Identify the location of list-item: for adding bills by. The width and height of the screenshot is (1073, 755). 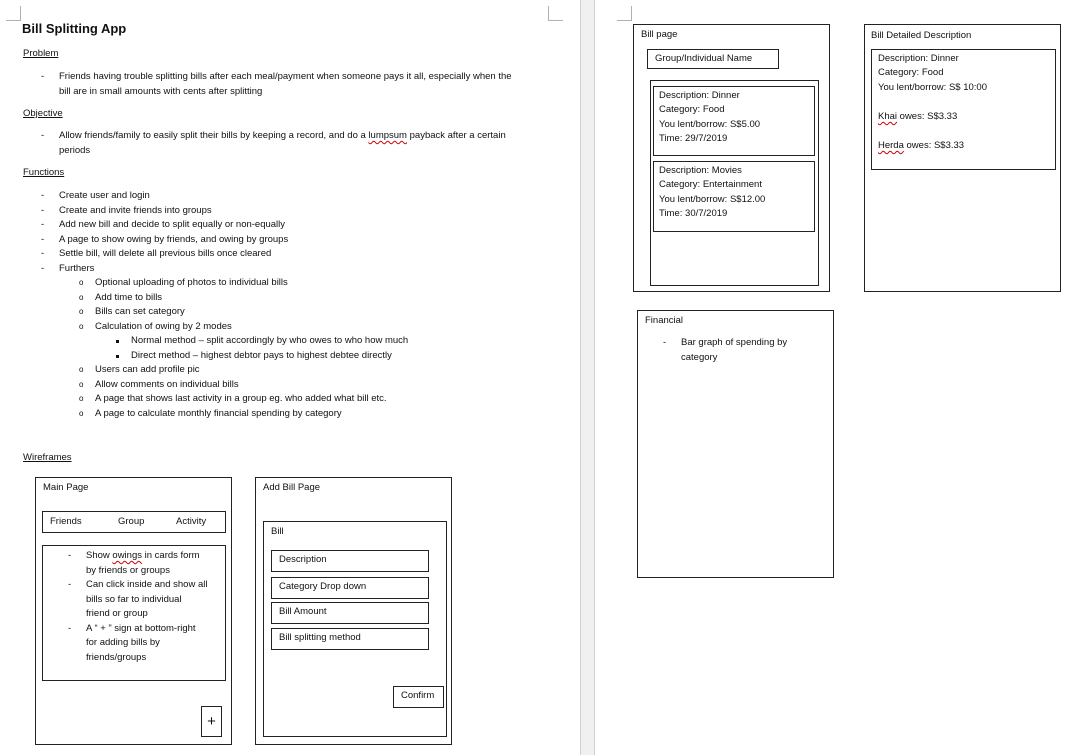
(123, 642).